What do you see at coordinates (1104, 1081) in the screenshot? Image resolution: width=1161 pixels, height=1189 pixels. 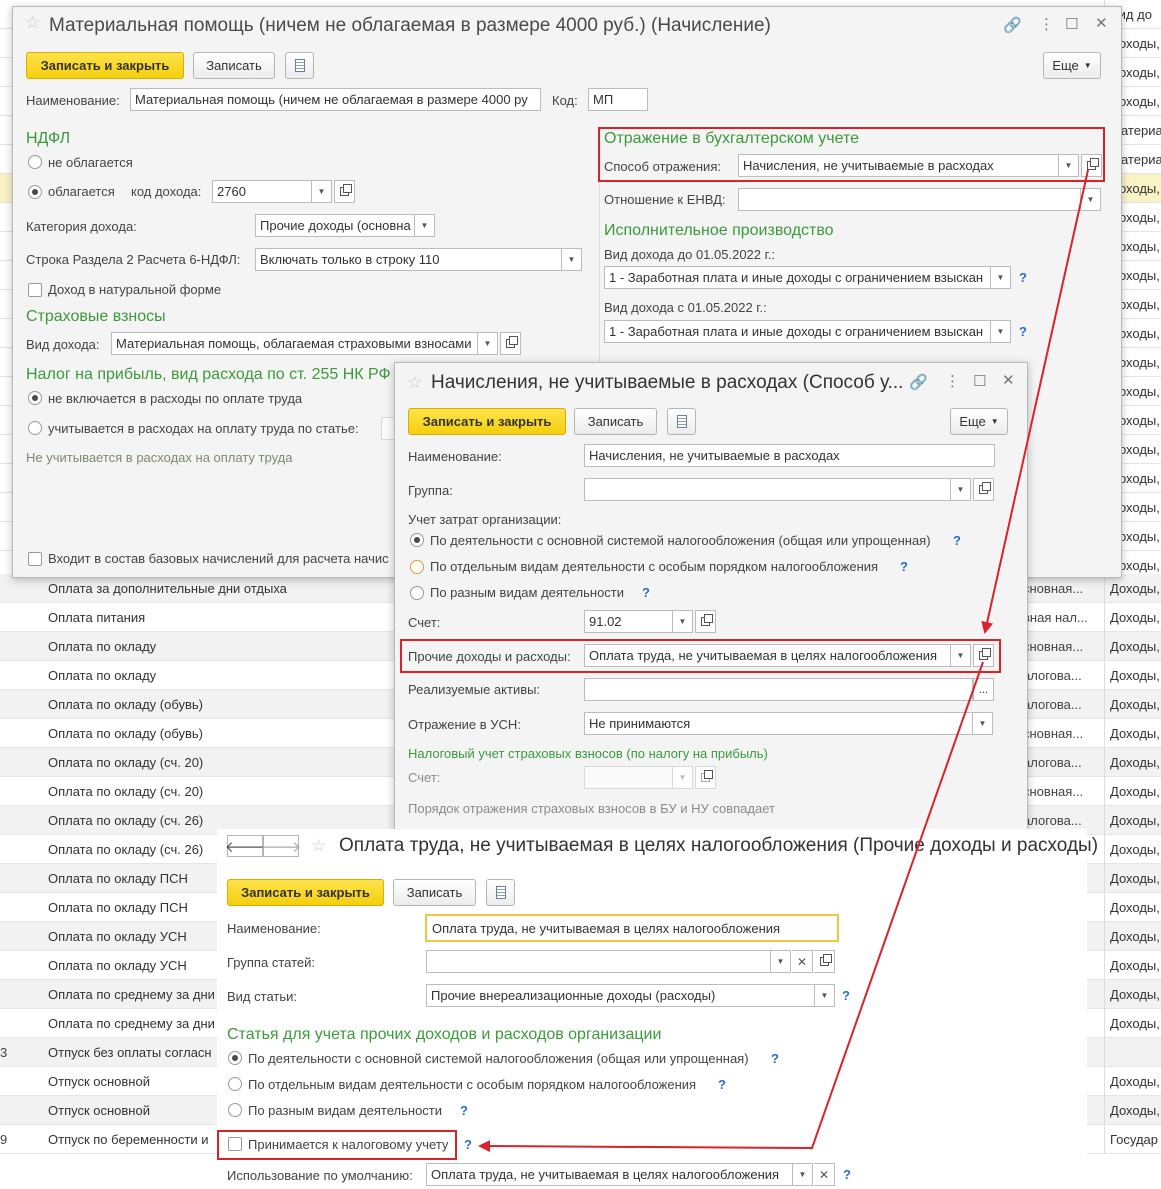 I see `column-separator` at bounding box center [1104, 1081].